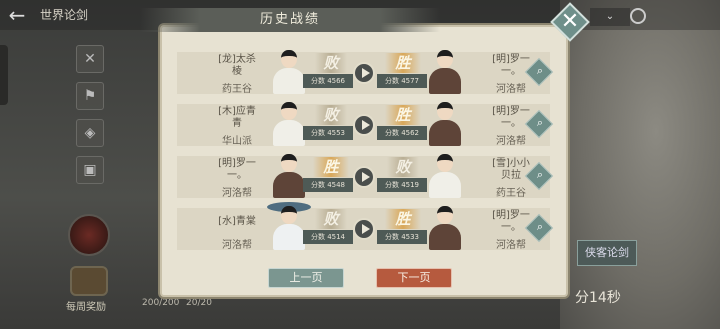 The width and height of the screenshot is (720, 329). Describe the element at coordinates (4, 75) in the screenshot. I see `left-edge-handle` at that location.